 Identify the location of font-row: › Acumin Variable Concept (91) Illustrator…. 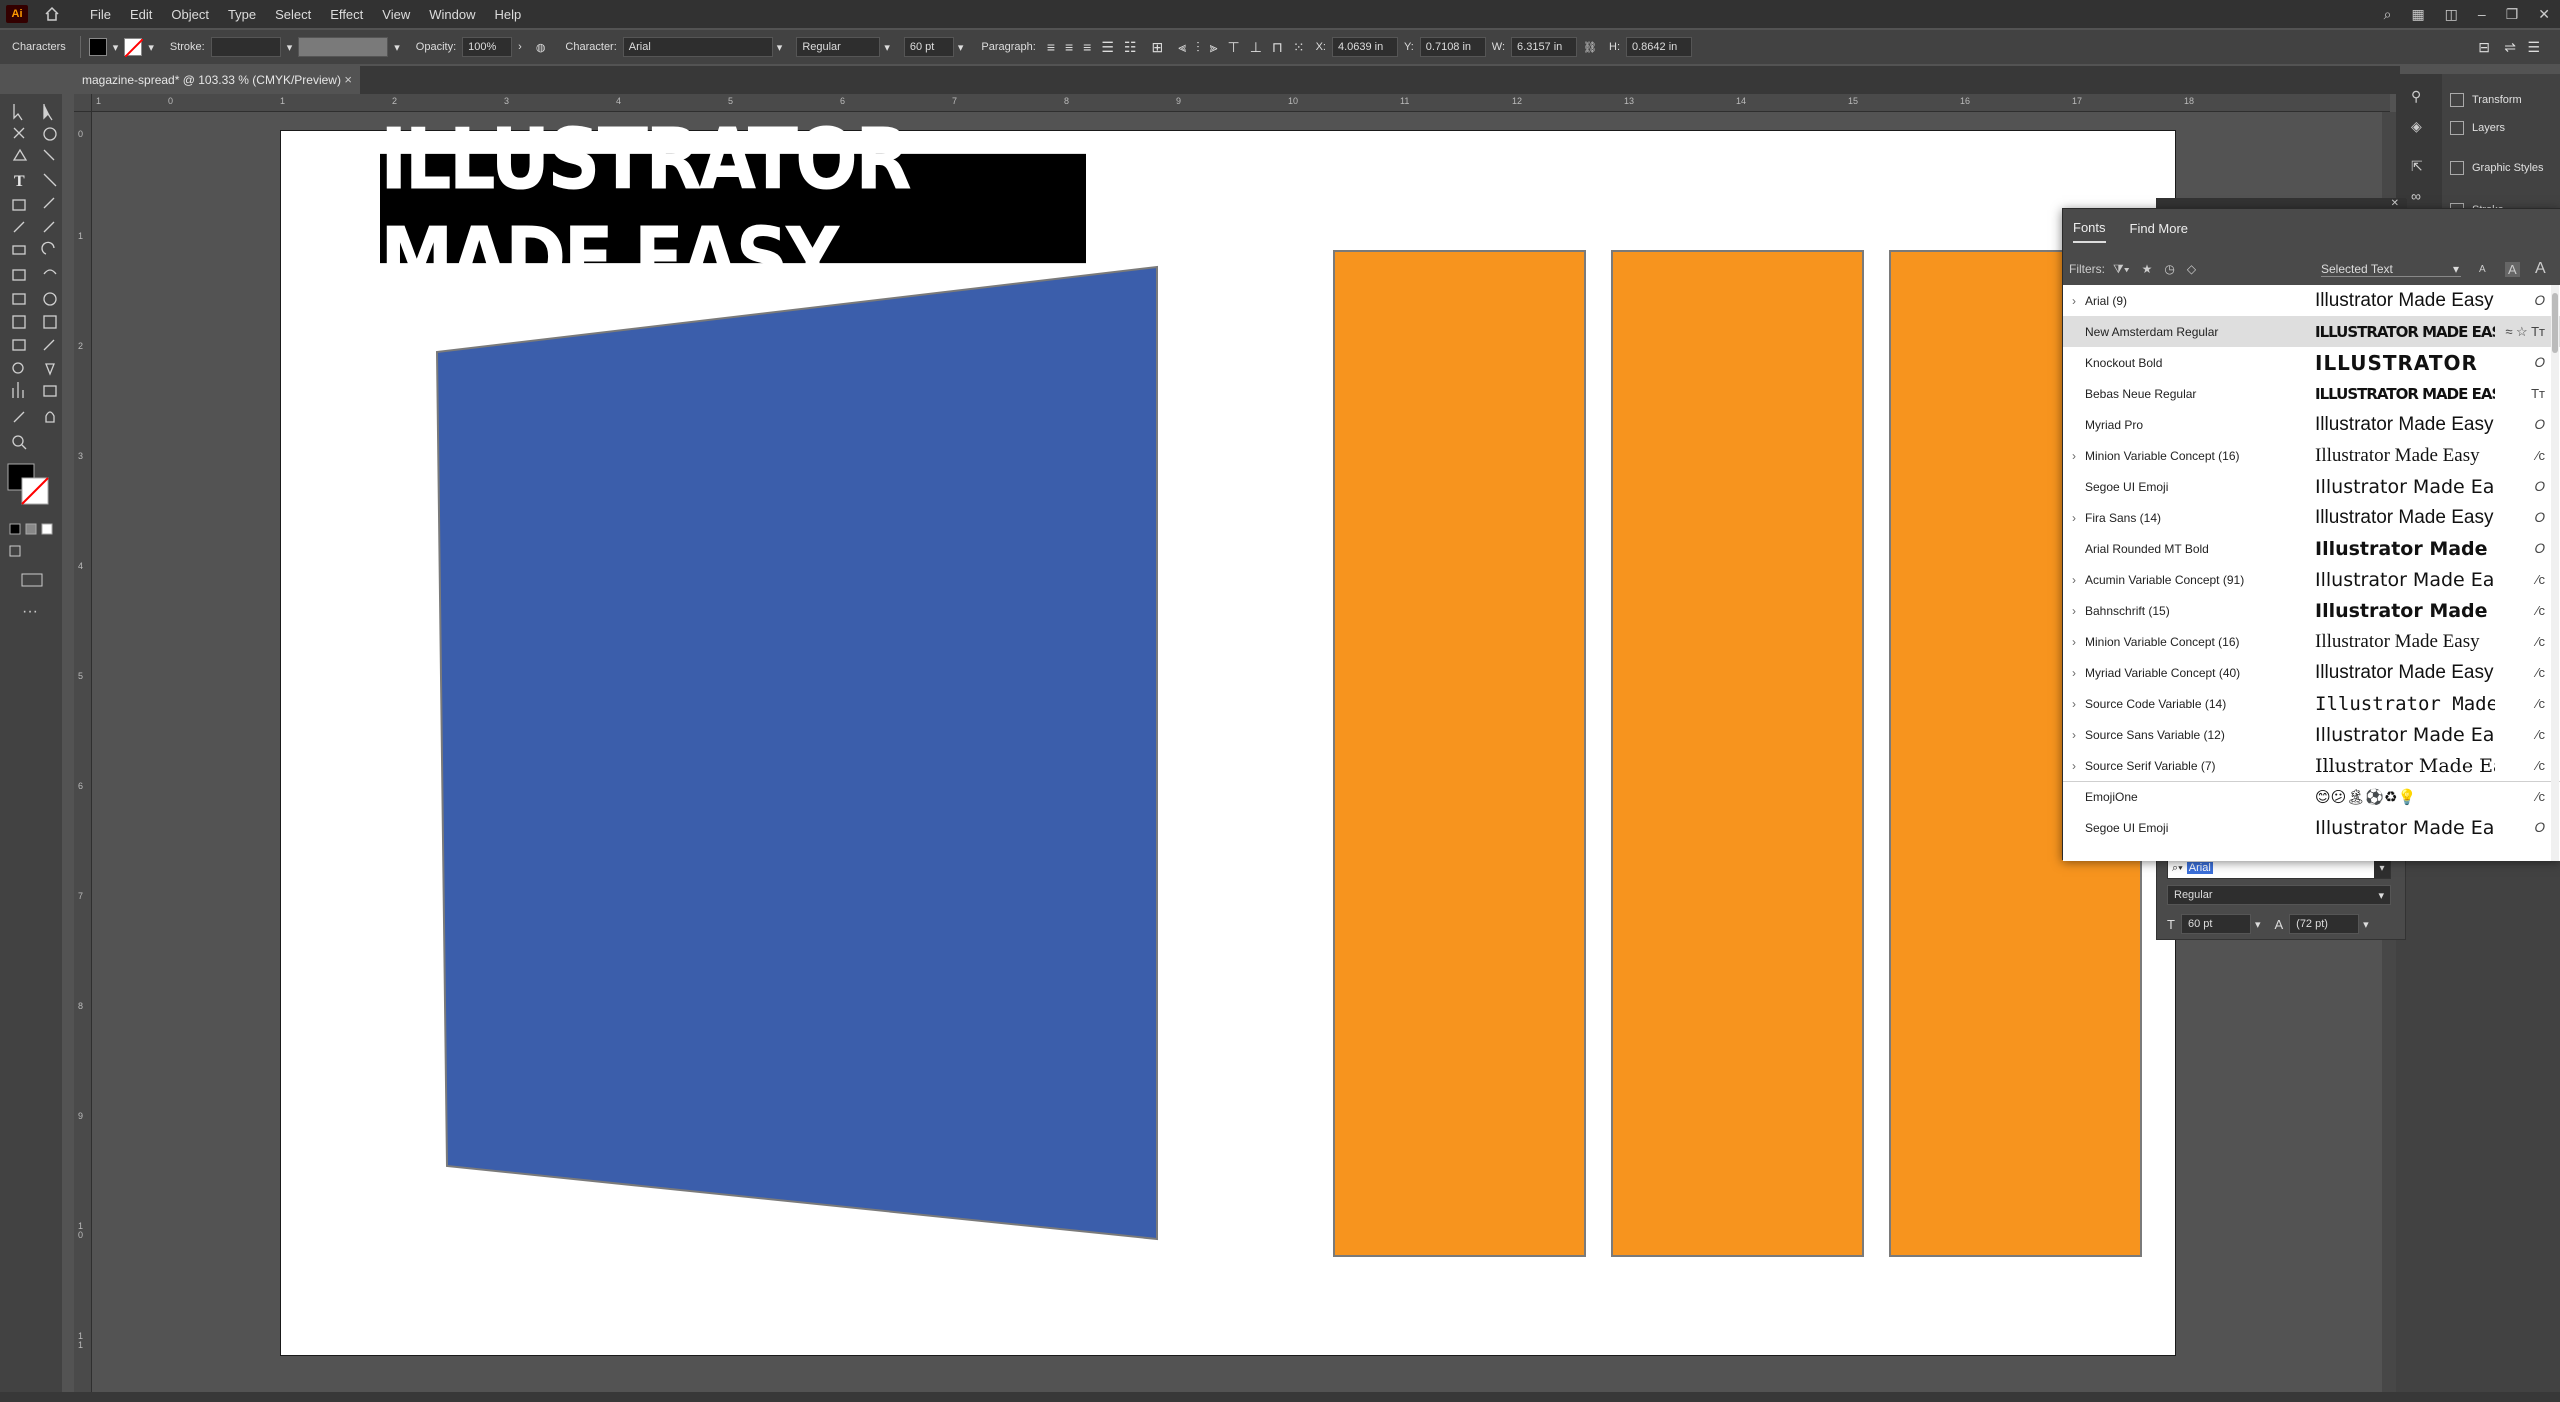
(2311, 579).